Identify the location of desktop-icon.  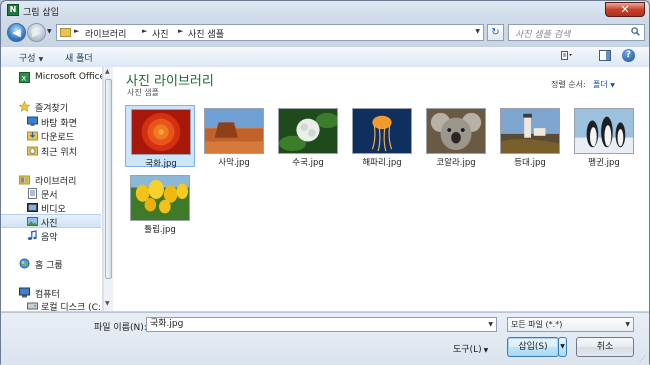
(32, 121).